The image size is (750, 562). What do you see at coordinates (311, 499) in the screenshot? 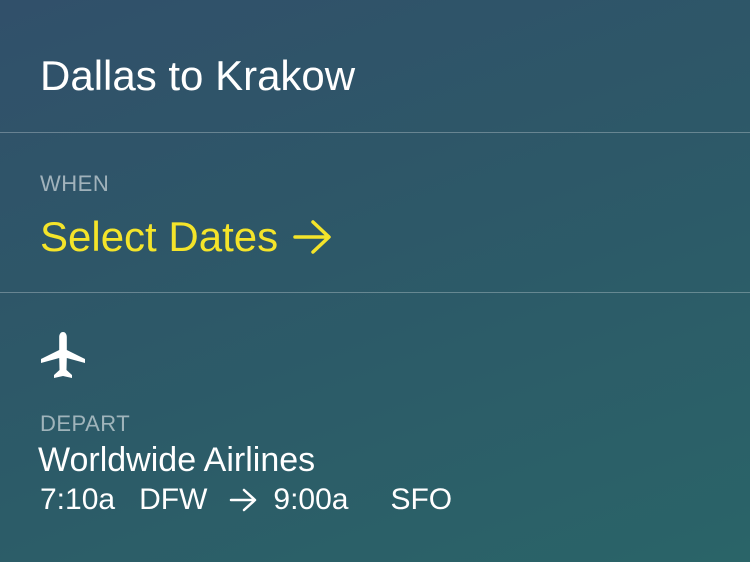
I see `arrive-time: 9:00a` at bounding box center [311, 499].